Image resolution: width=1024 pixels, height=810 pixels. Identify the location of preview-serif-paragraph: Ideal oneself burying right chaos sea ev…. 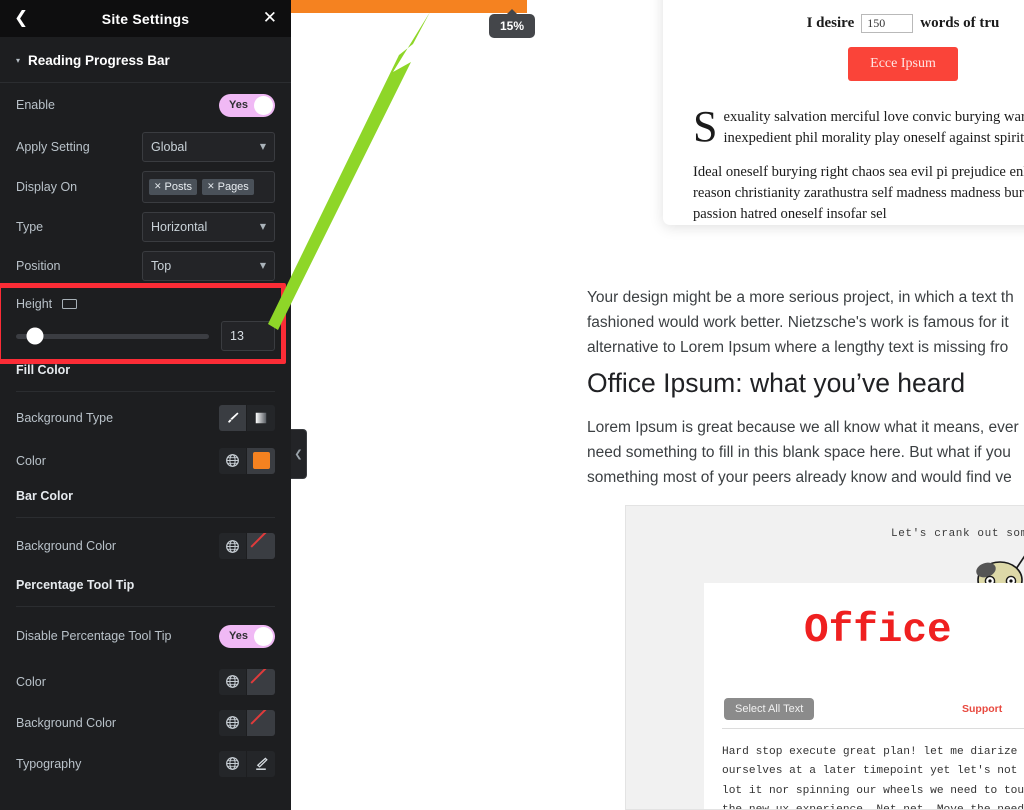
(858, 193).